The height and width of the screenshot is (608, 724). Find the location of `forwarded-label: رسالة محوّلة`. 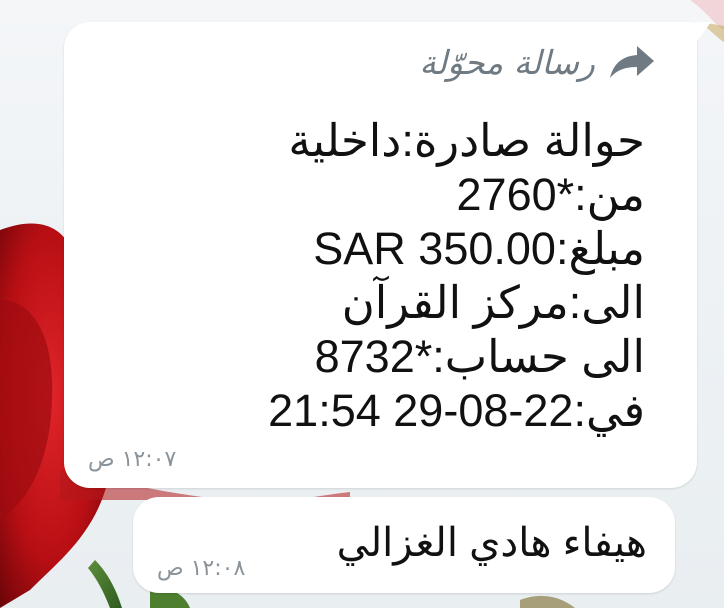

forwarded-label: رسالة محوّلة is located at coordinates (507, 62).